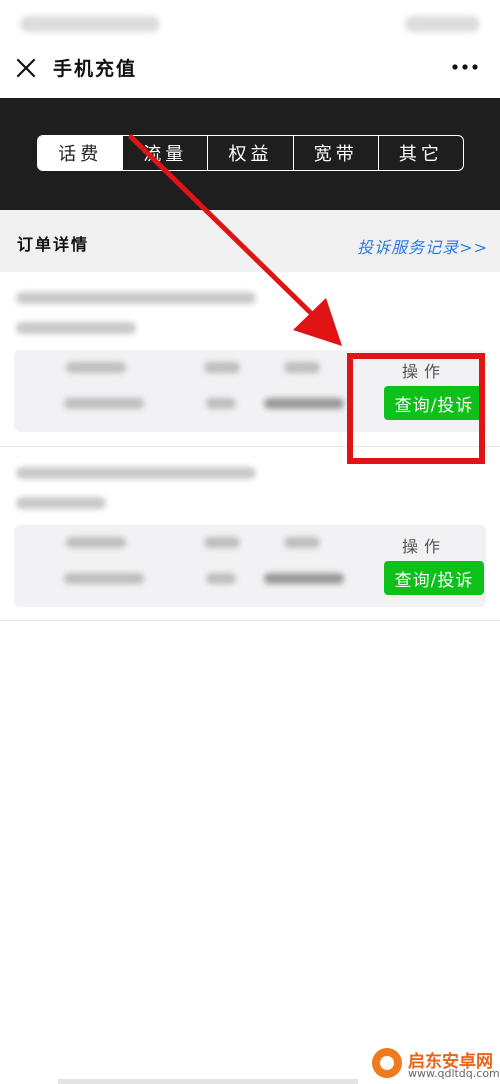 The width and height of the screenshot is (500, 1084). Describe the element at coordinates (208, 1081) in the screenshot. I see `bottom-gesture-bar` at that location.